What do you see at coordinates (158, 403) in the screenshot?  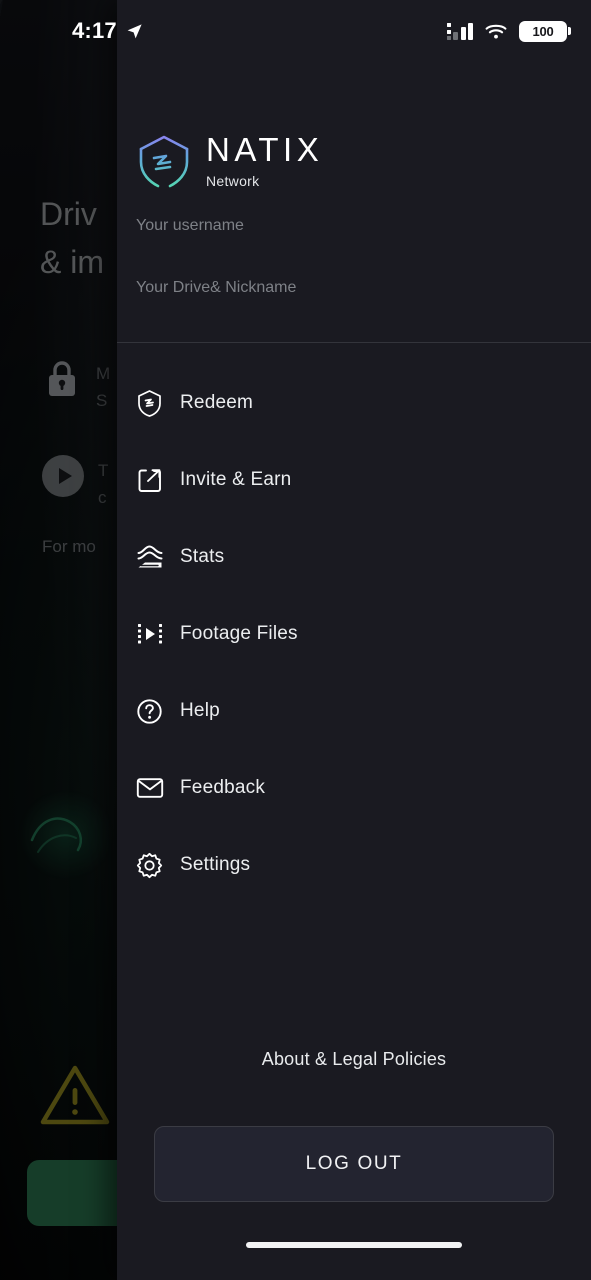 I see `shield-badge-icon` at bounding box center [158, 403].